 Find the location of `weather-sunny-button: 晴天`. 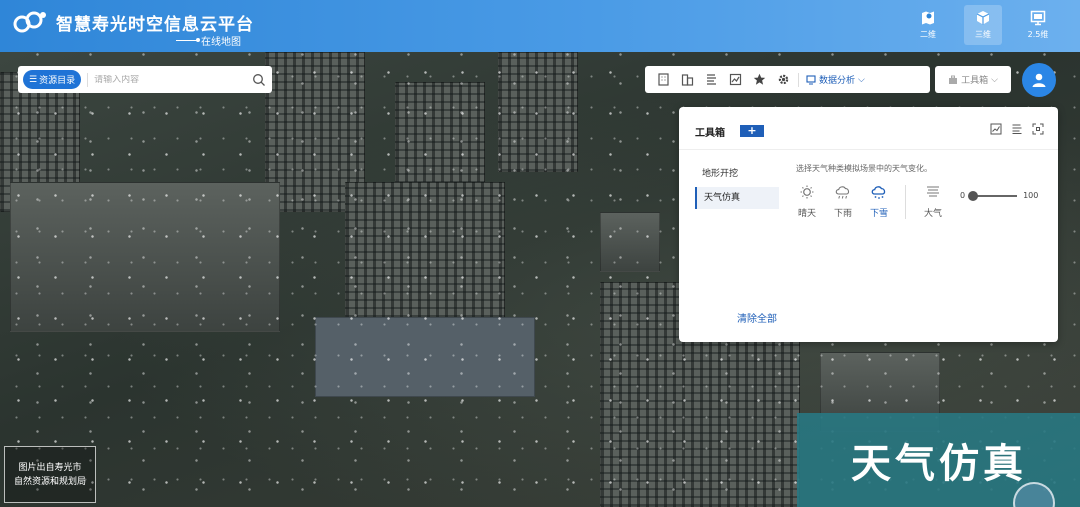

weather-sunny-button: 晴天 is located at coordinates (807, 201).